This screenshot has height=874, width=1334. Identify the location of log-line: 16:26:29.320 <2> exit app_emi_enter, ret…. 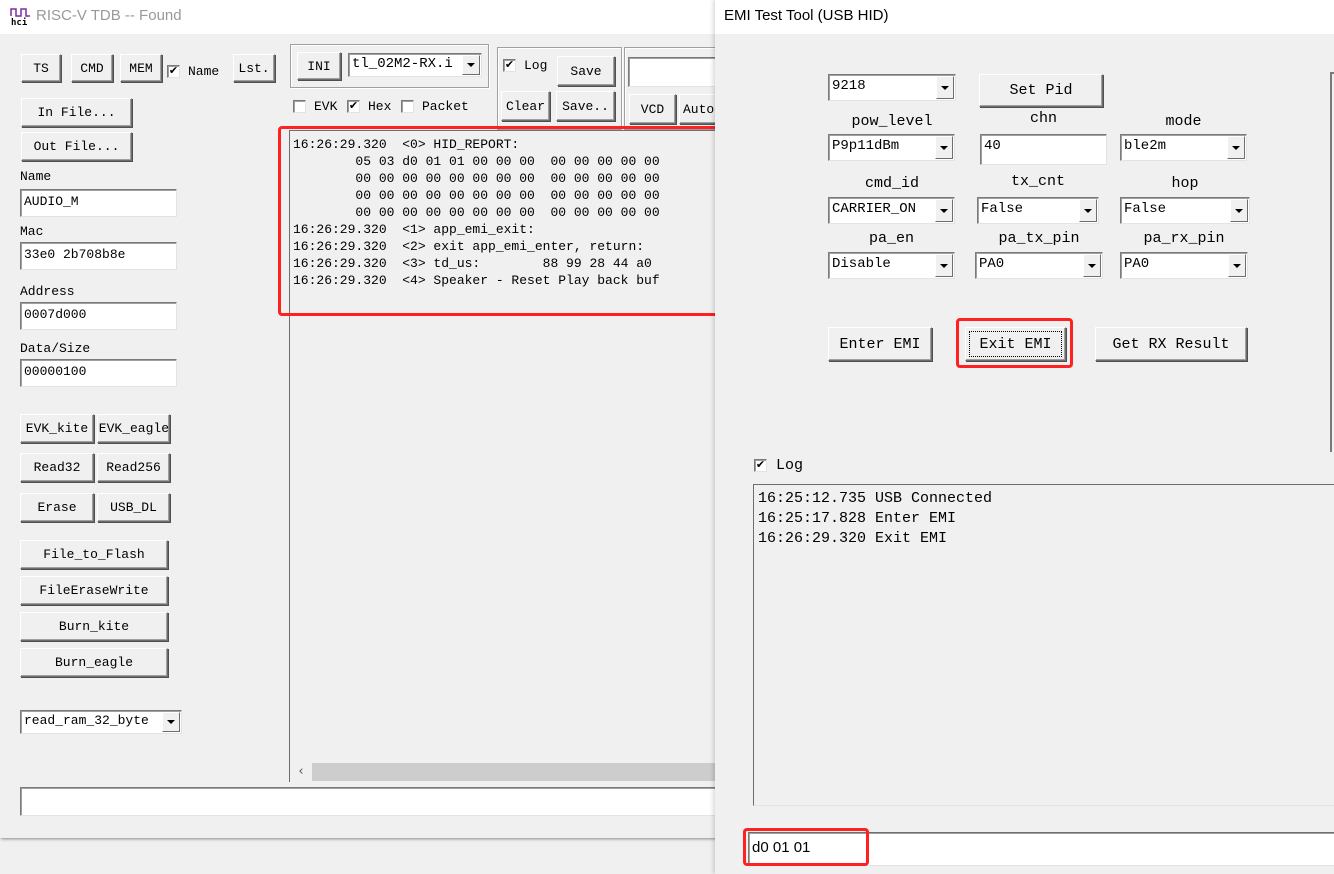
(469, 246).